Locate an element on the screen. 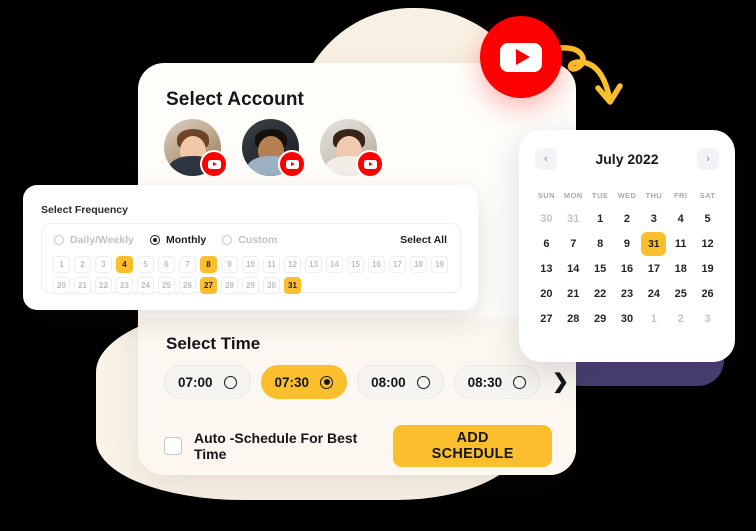 The height and width of the screenshot is (531, 756). calendar-day-cell: 4 is located at coordinates (680, 219).